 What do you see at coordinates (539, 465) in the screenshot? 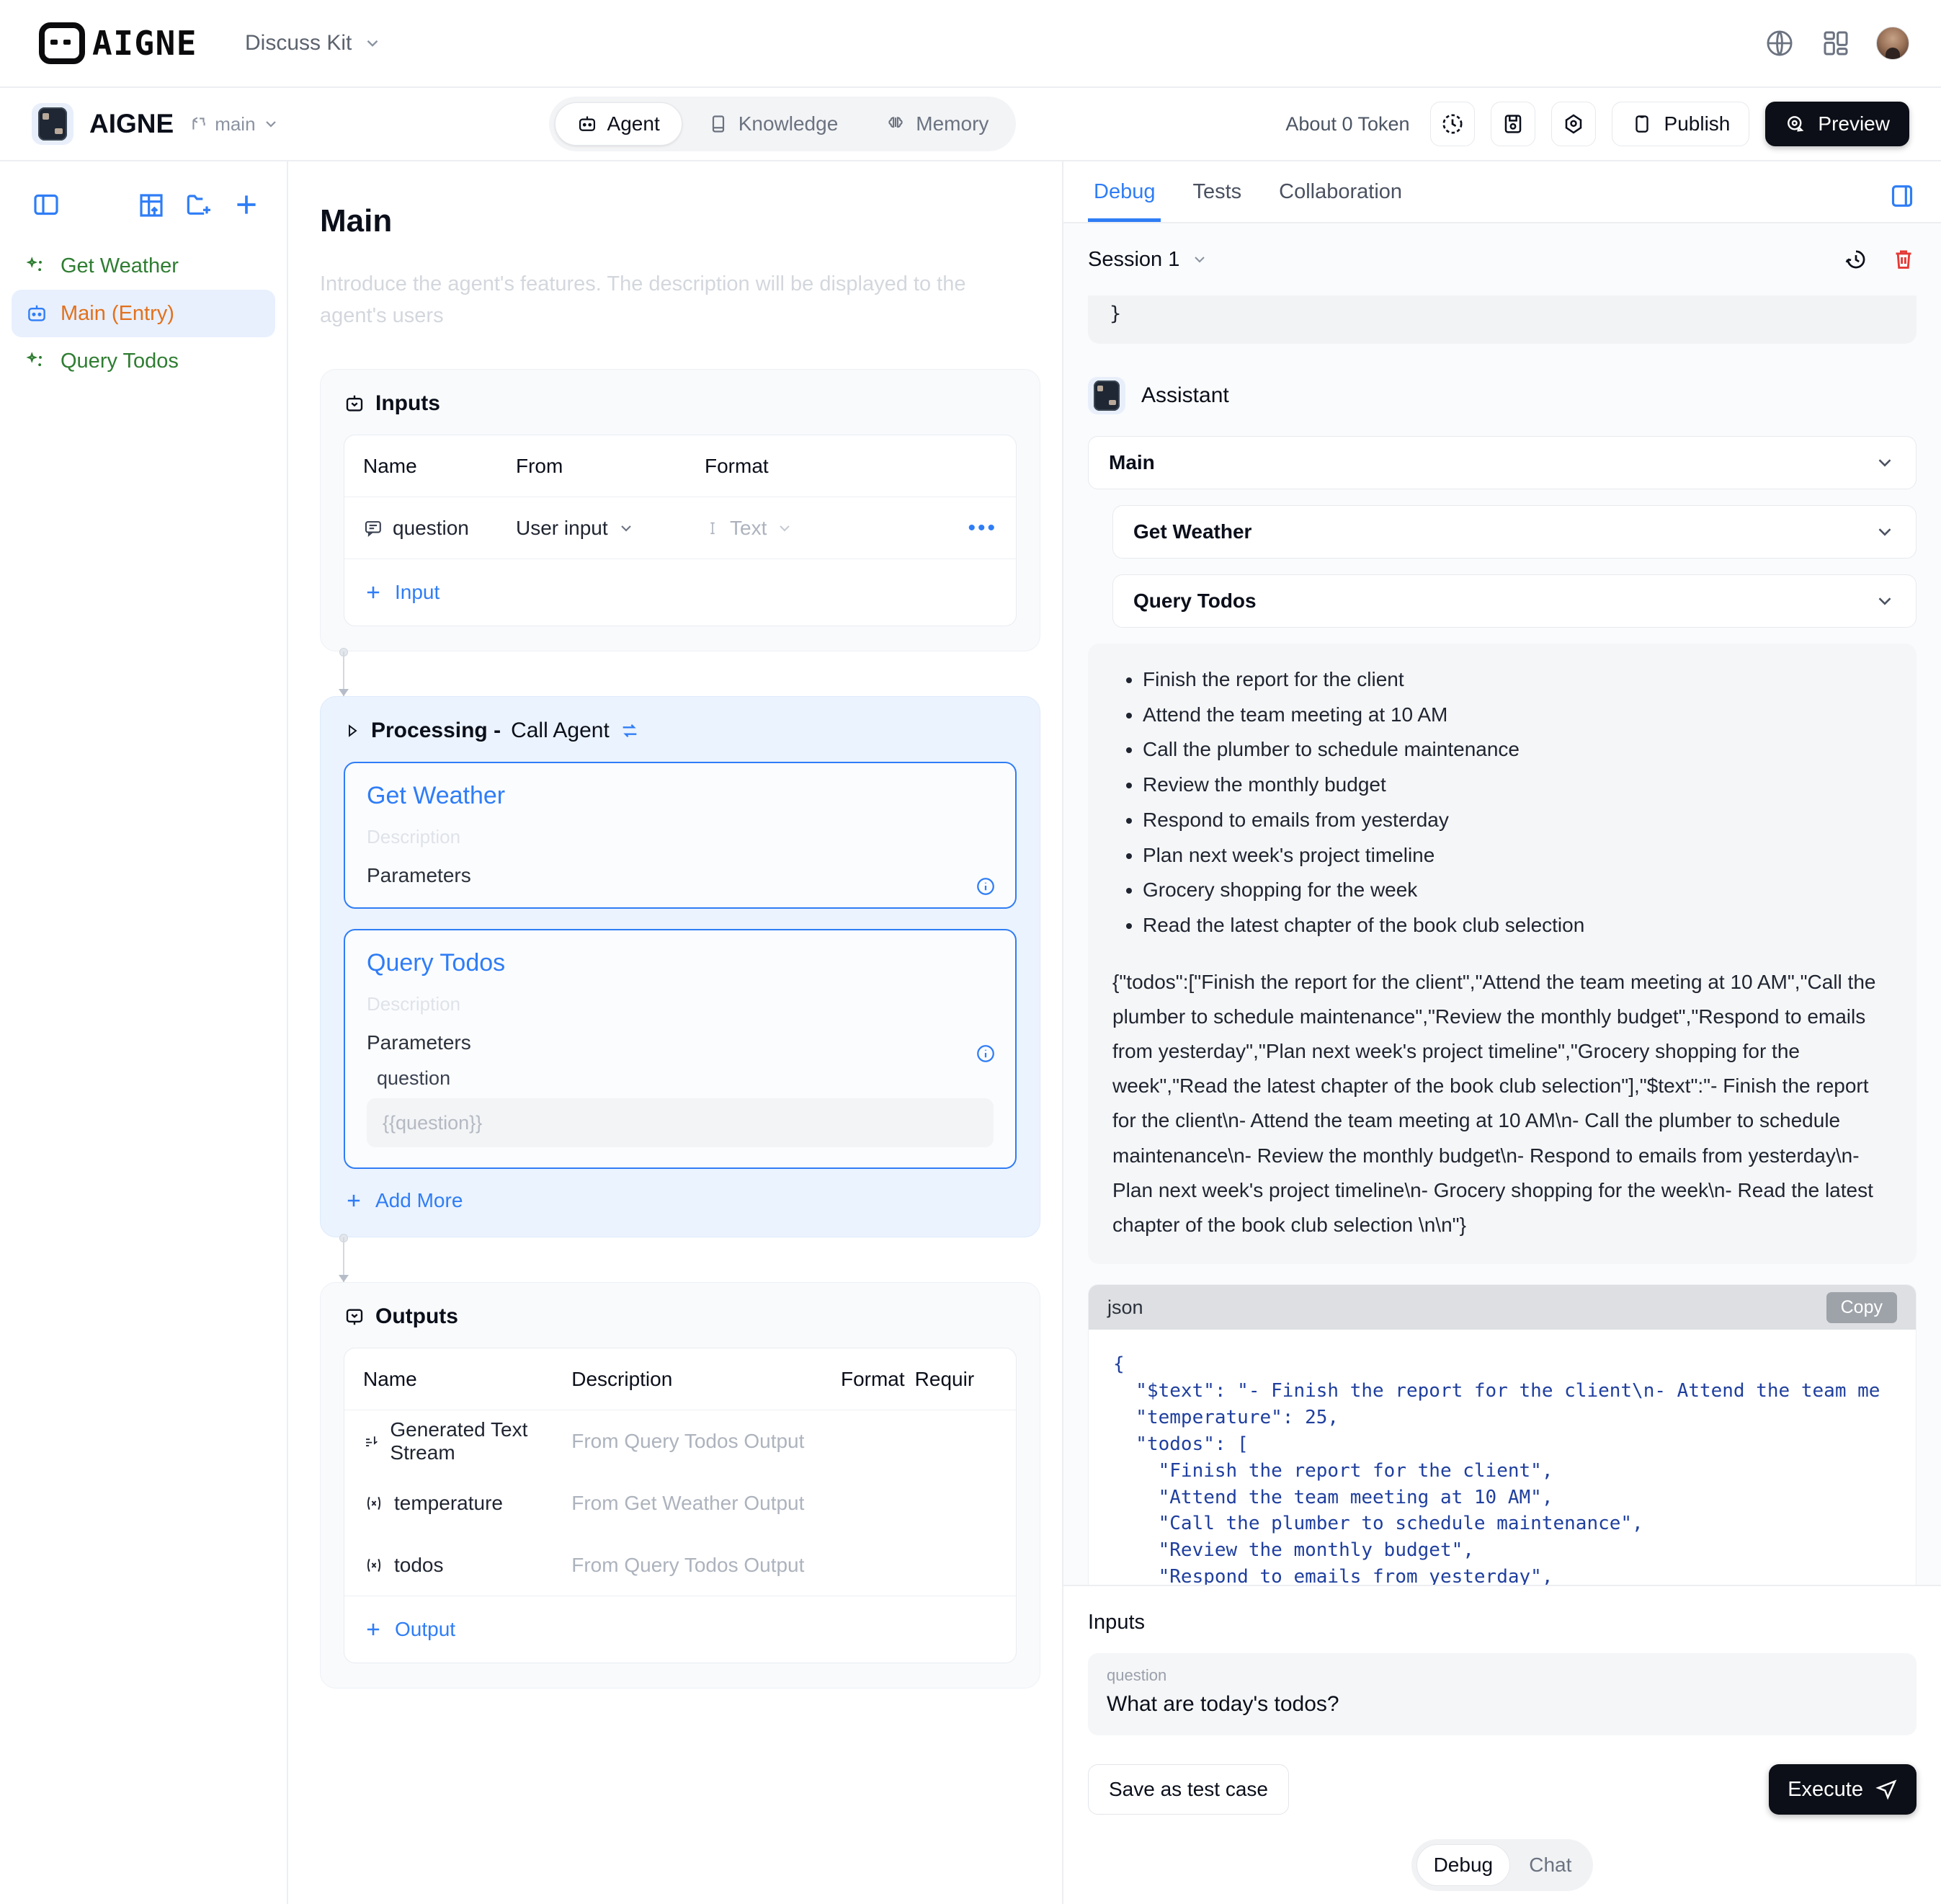
I see `col-from: From` at bounding box center [539, 465].